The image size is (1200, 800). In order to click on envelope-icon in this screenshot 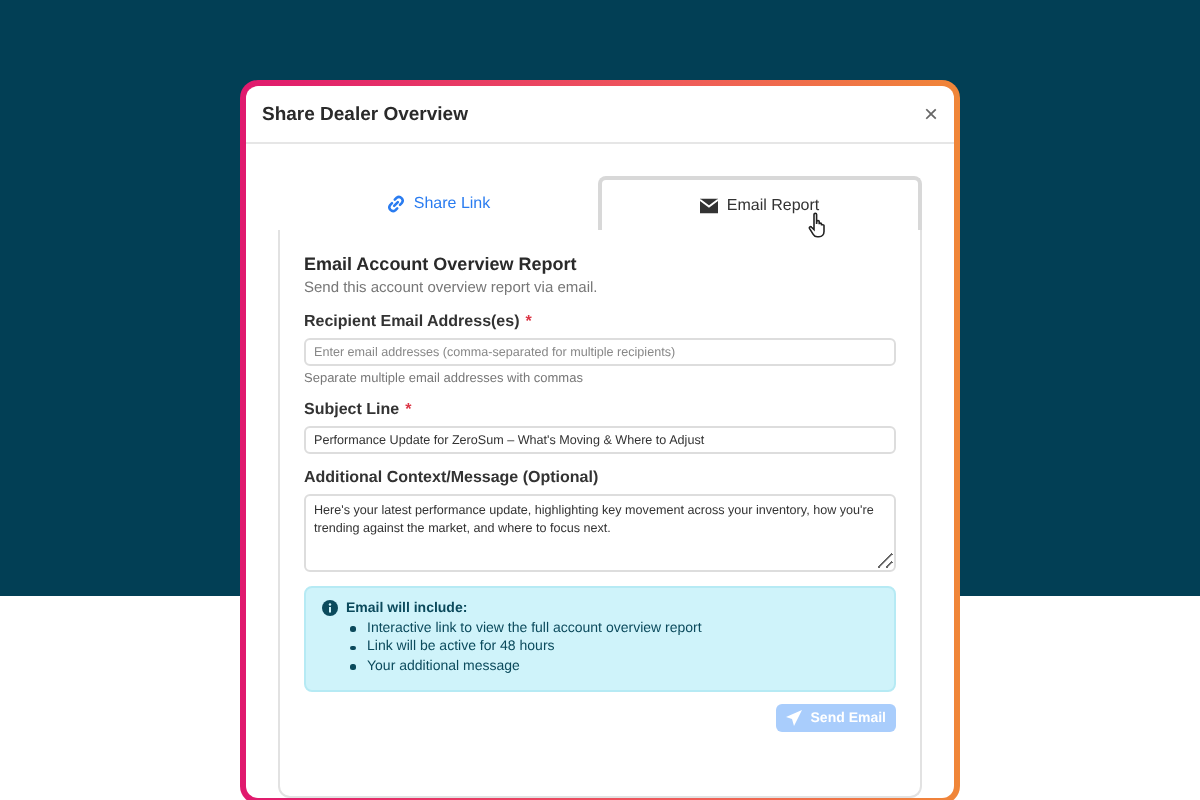, I will do `click(709, 205)`.